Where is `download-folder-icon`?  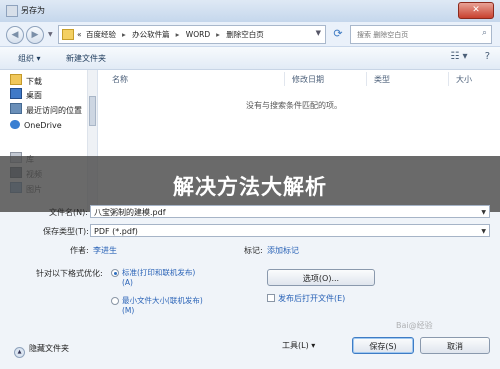 download-folder-icon is located at coordinates (16, 79).